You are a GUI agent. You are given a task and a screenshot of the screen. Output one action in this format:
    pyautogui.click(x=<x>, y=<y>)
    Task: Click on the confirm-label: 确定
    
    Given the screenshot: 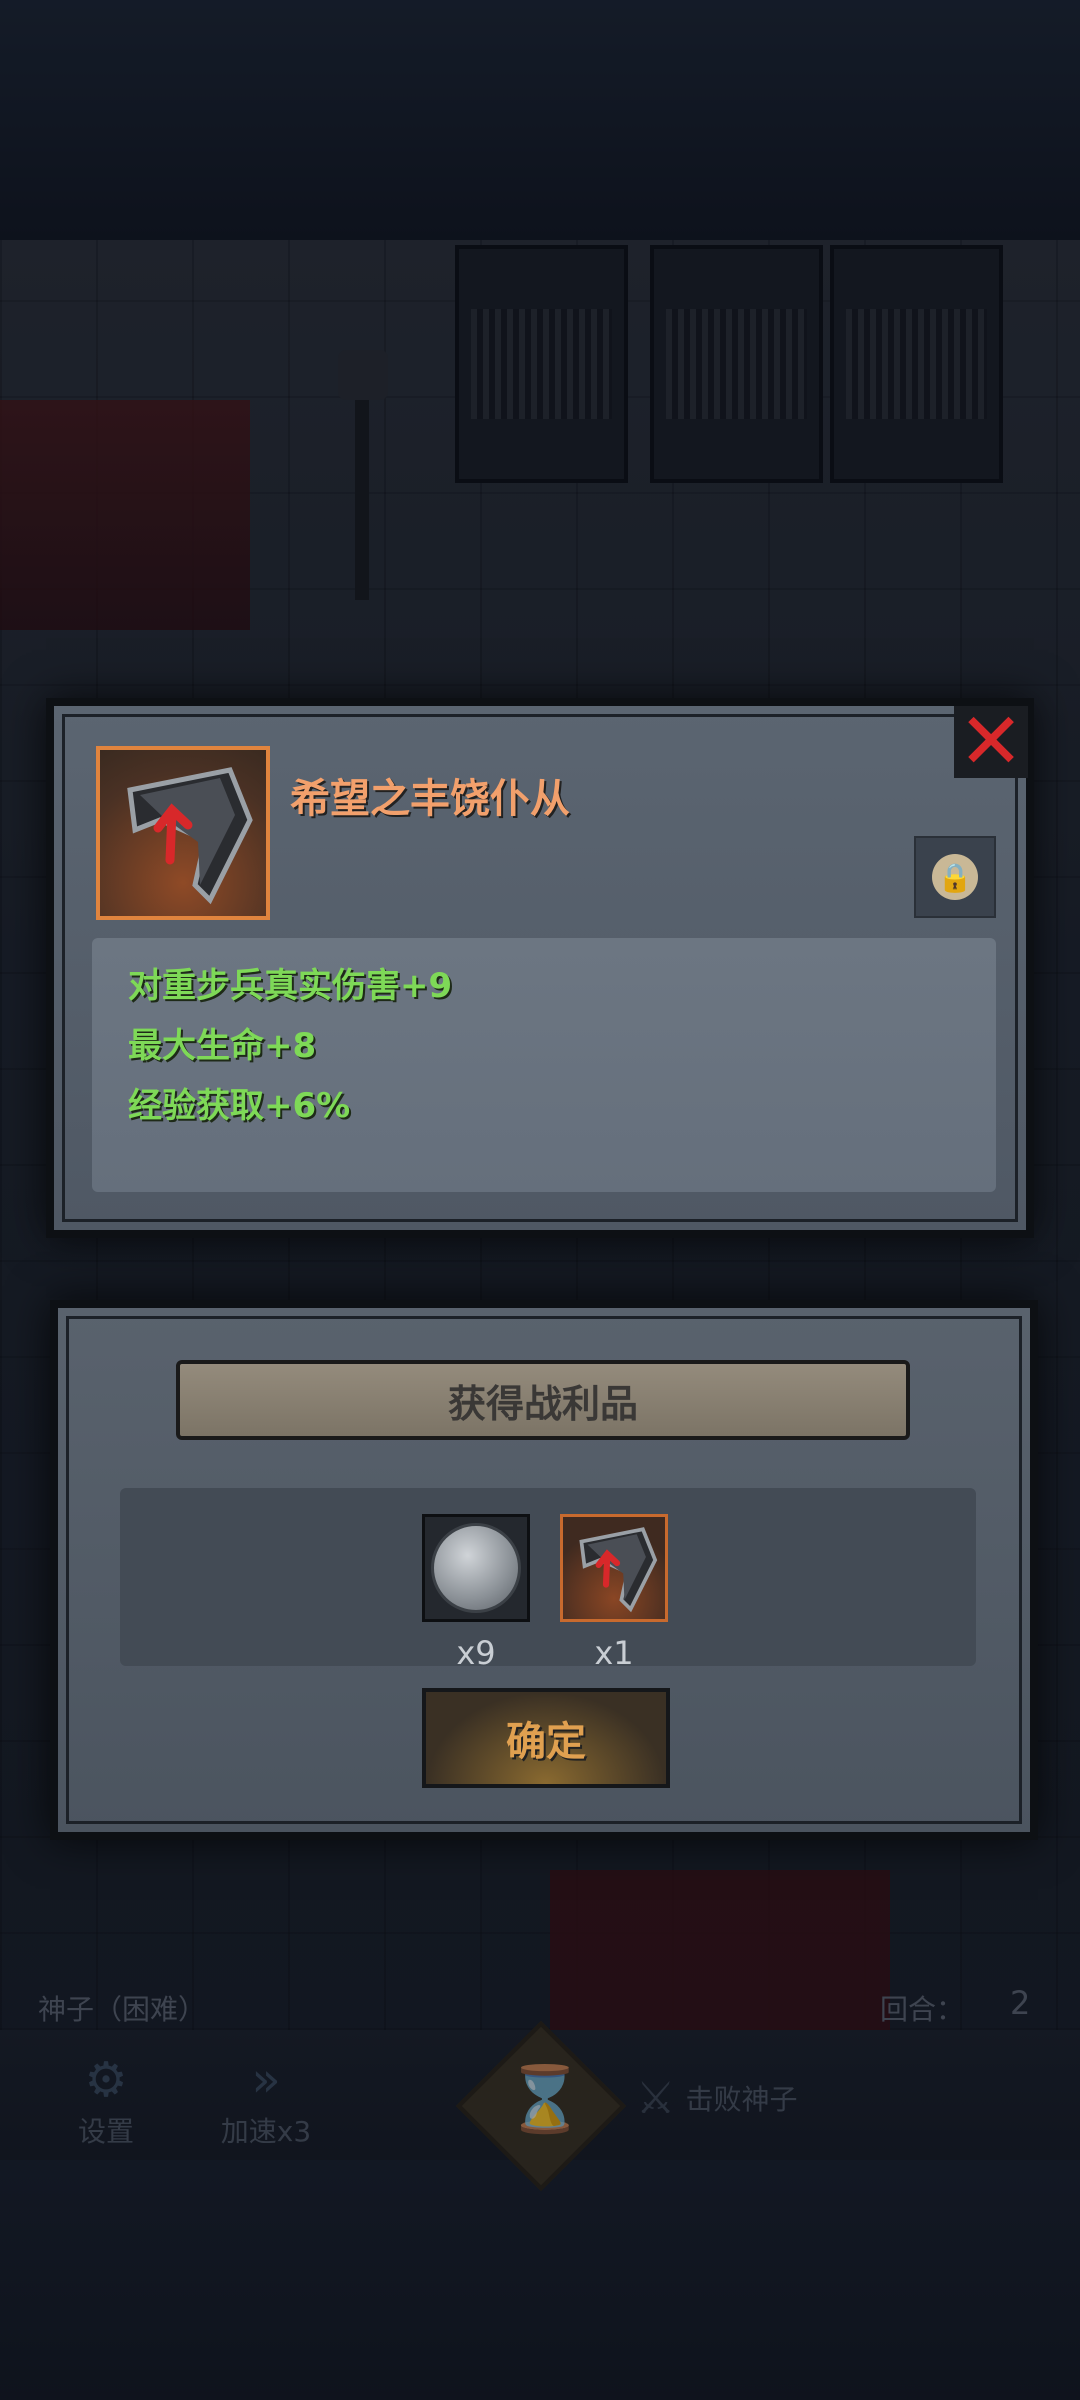 What is the action you would take?
    pyautogui.click(x=546, y=1742)
    